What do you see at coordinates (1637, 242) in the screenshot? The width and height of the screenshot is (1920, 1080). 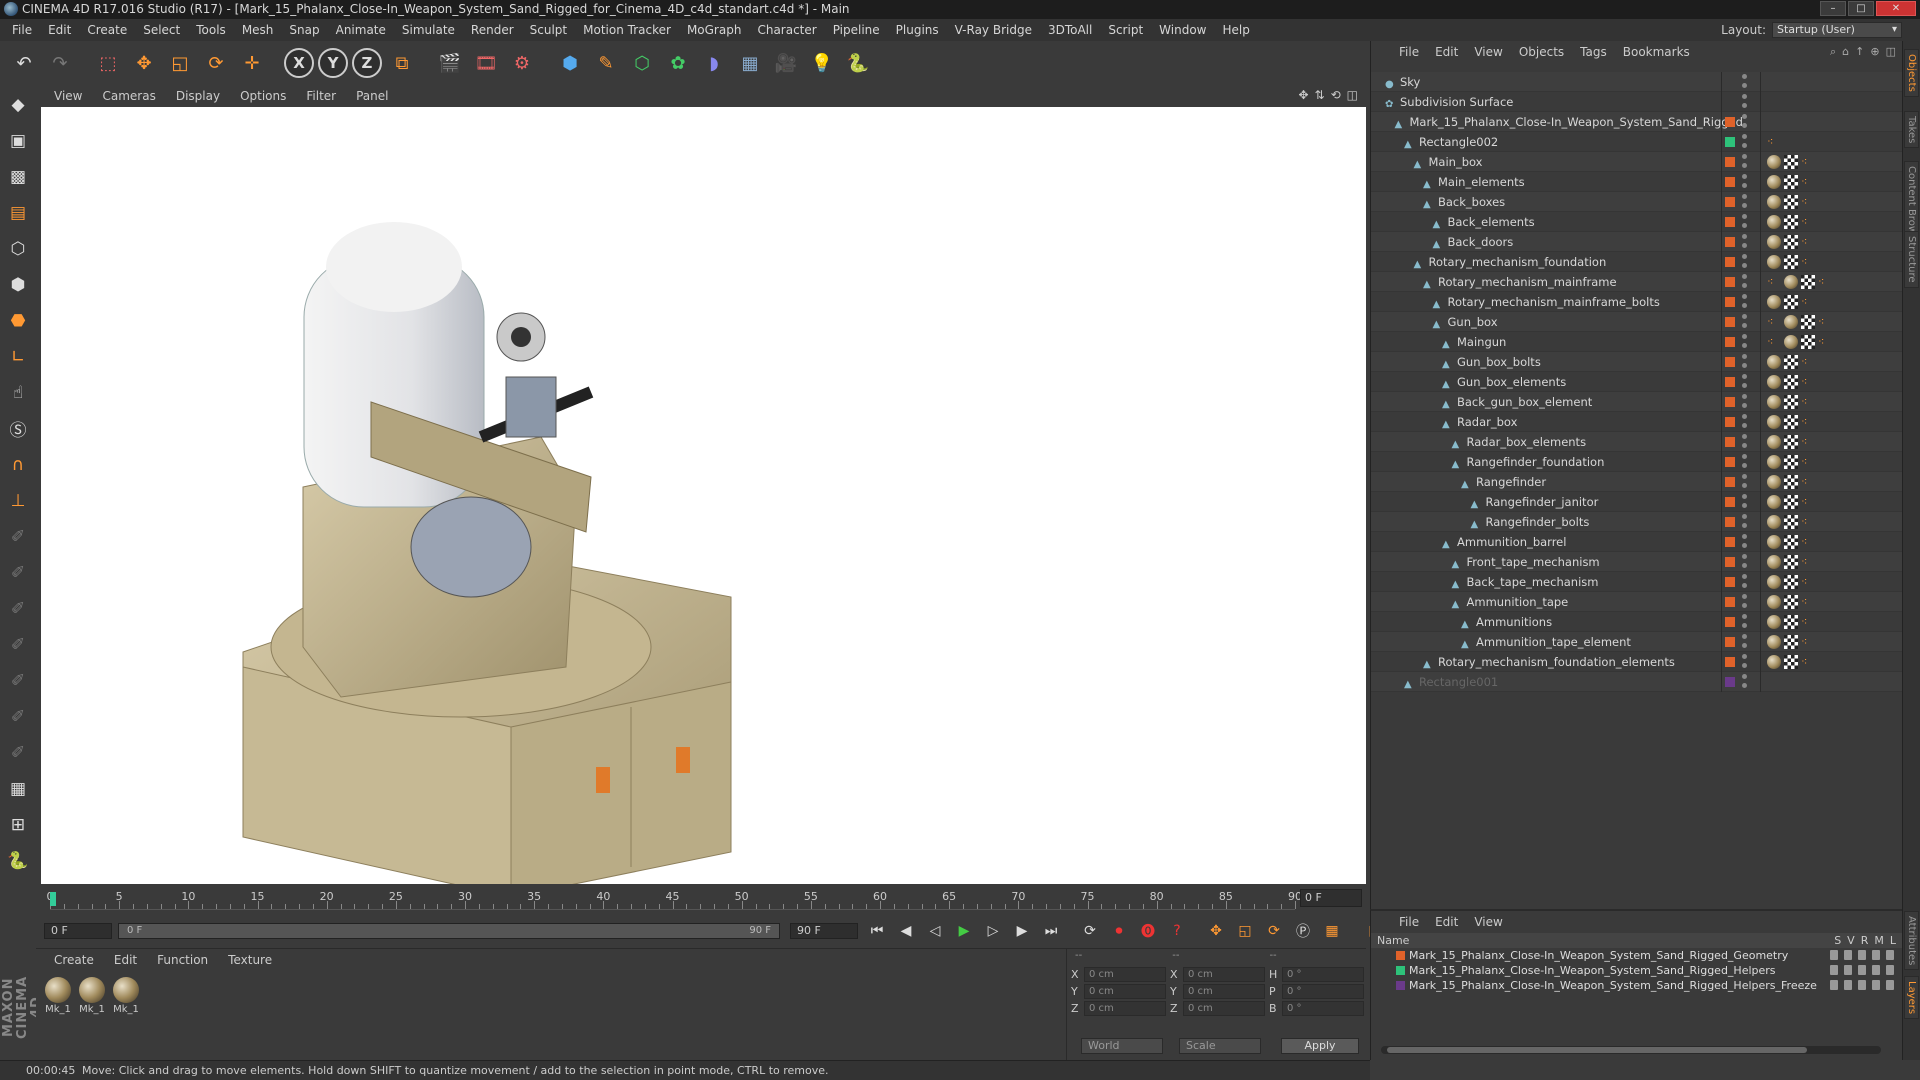 I see `object-row: ▲ Back_doors ⁖` at bounding box center [1637, 242].